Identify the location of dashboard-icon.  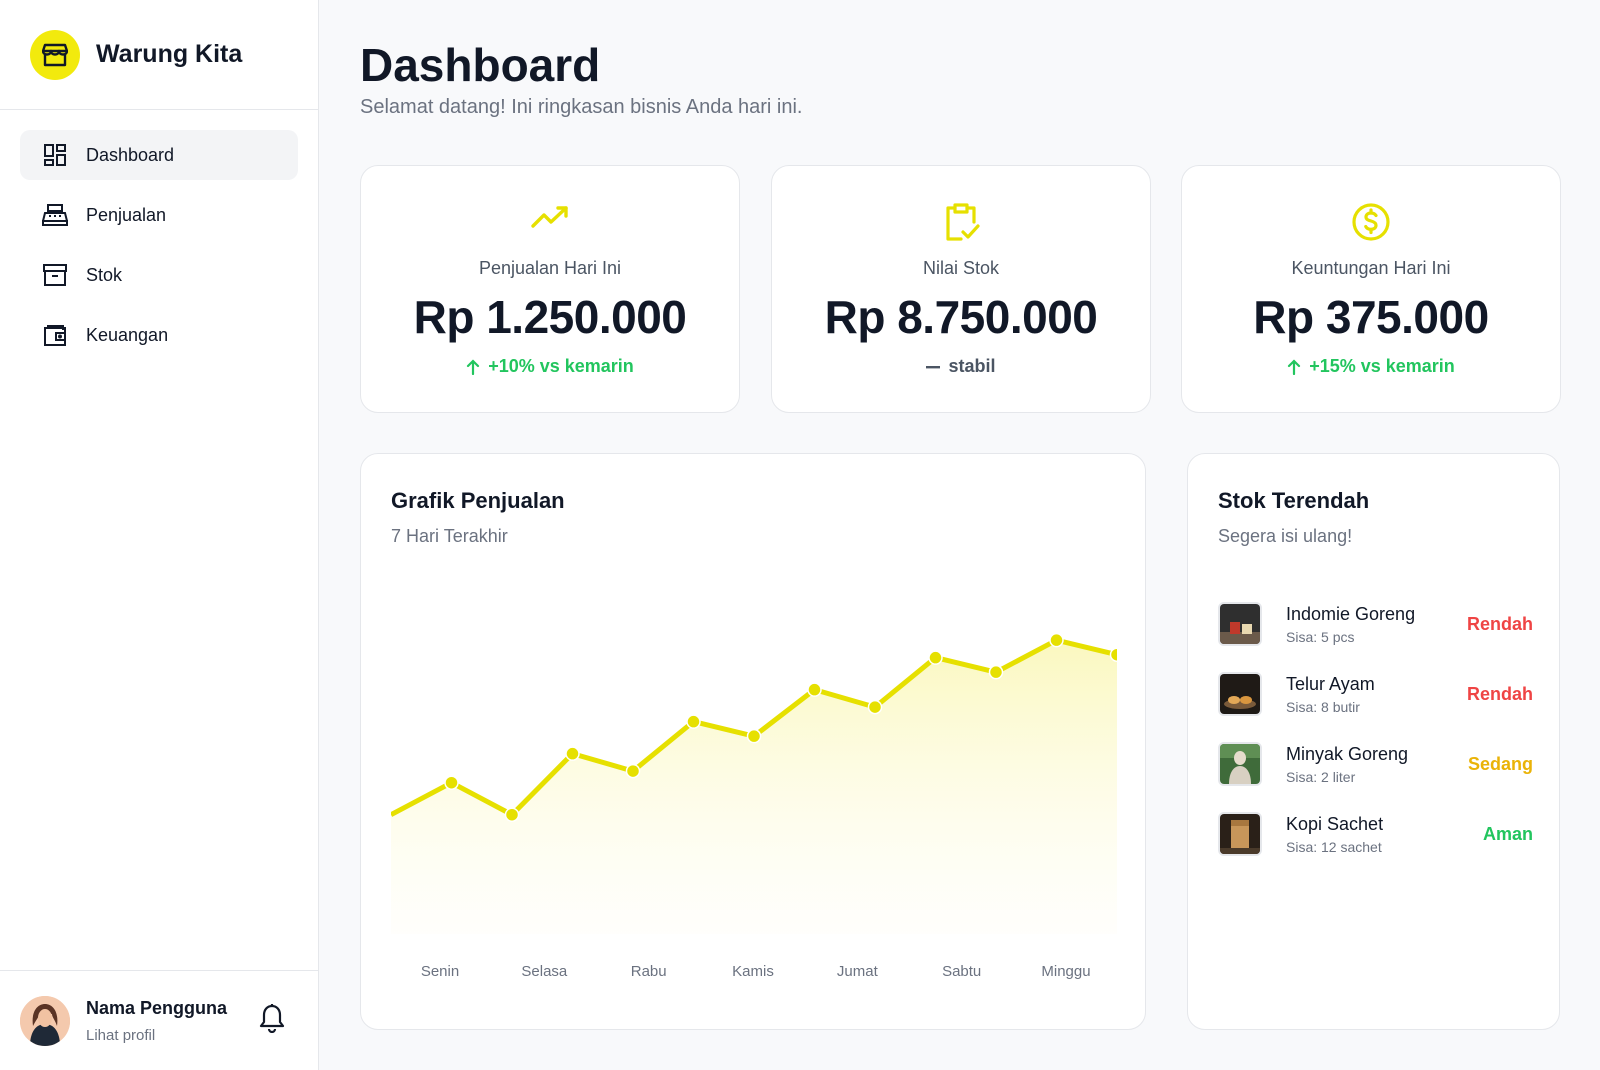
(55, 155).